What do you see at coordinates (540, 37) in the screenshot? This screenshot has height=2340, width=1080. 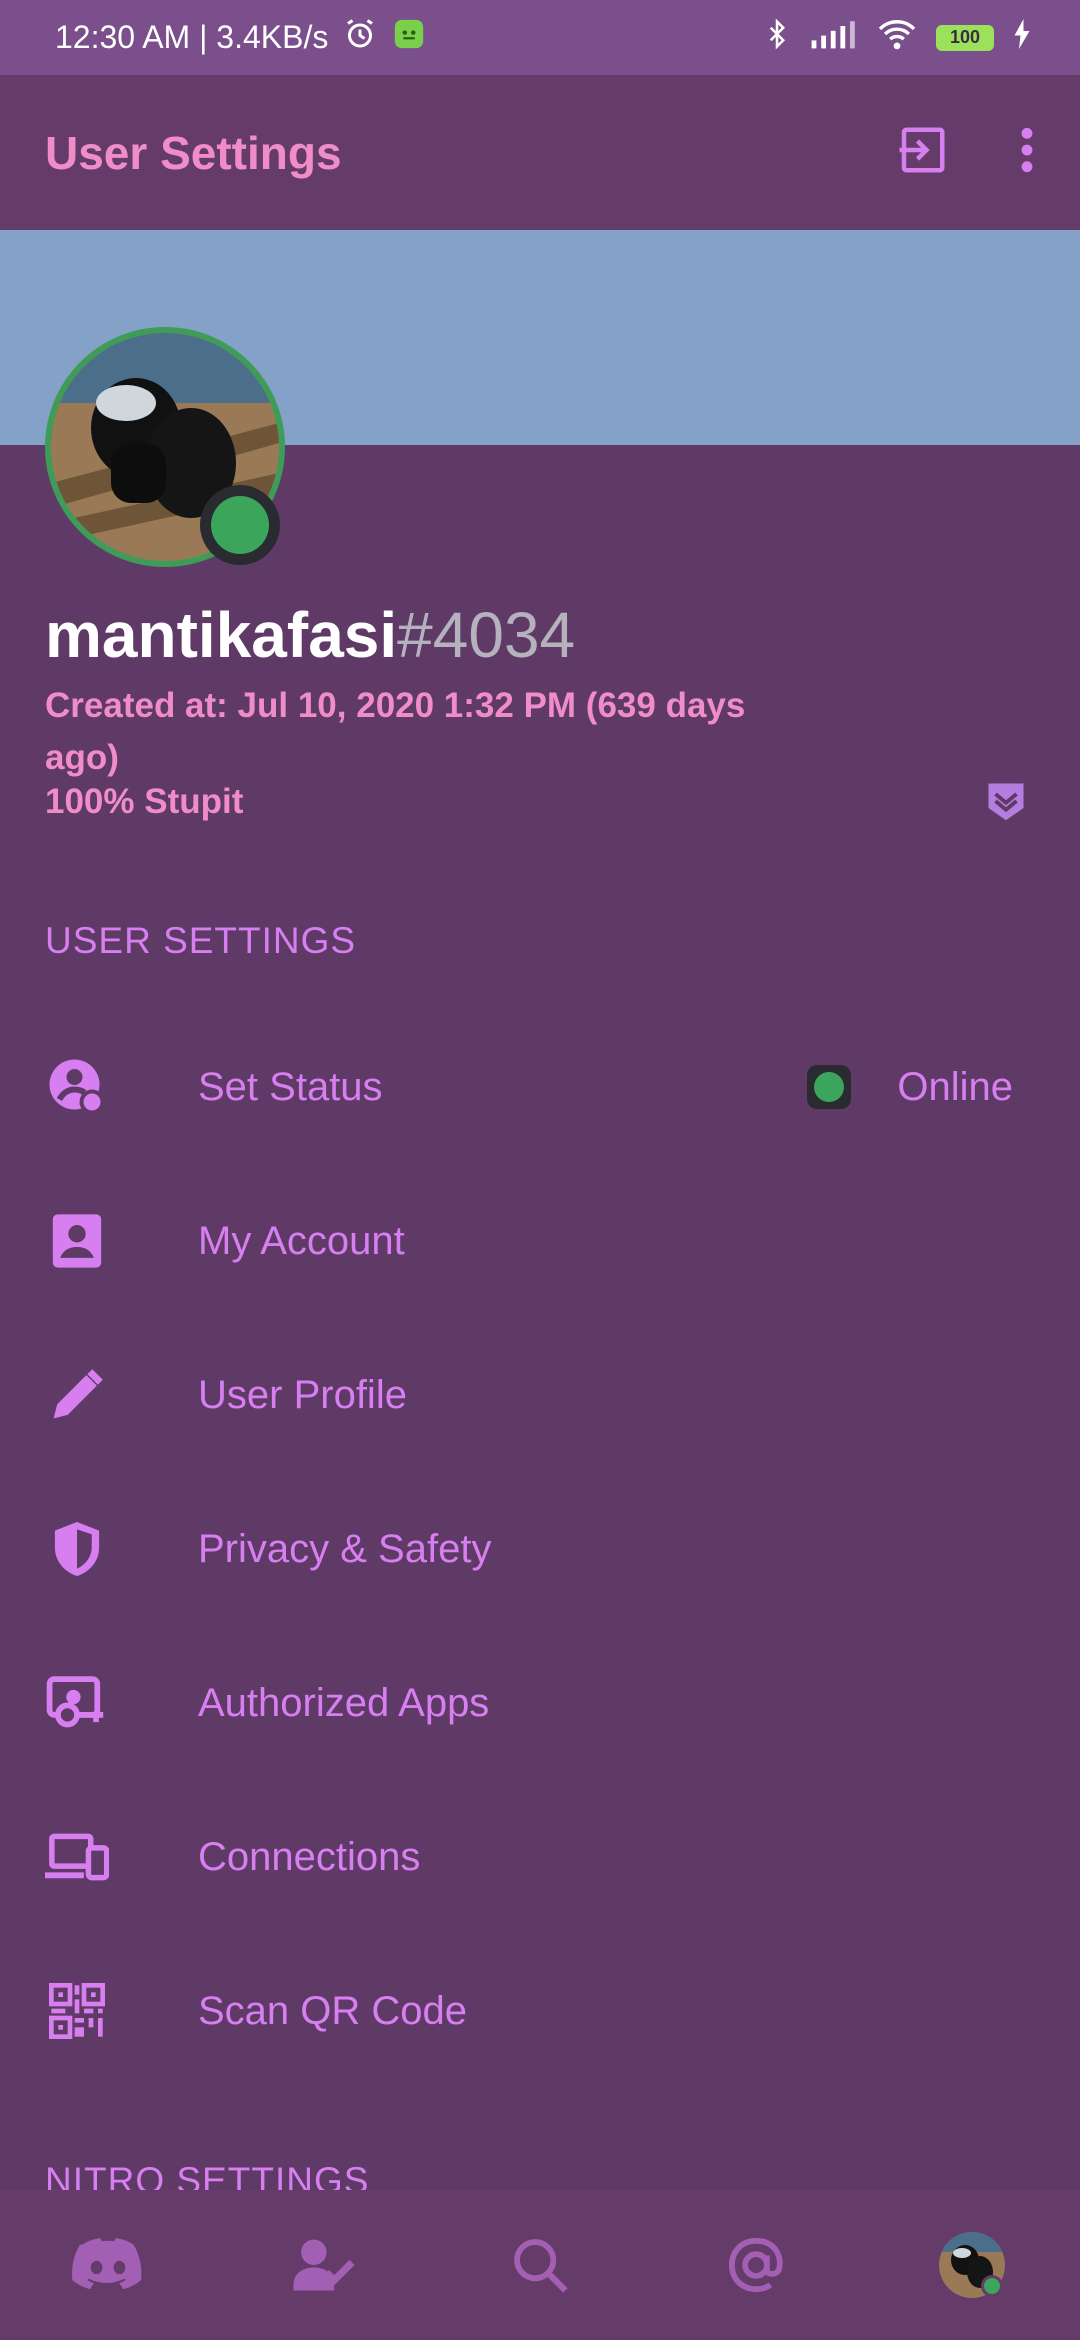 I see `status-bar: 12:30 AM | 3.4KB/s 100` at bounding box center [540, 37].